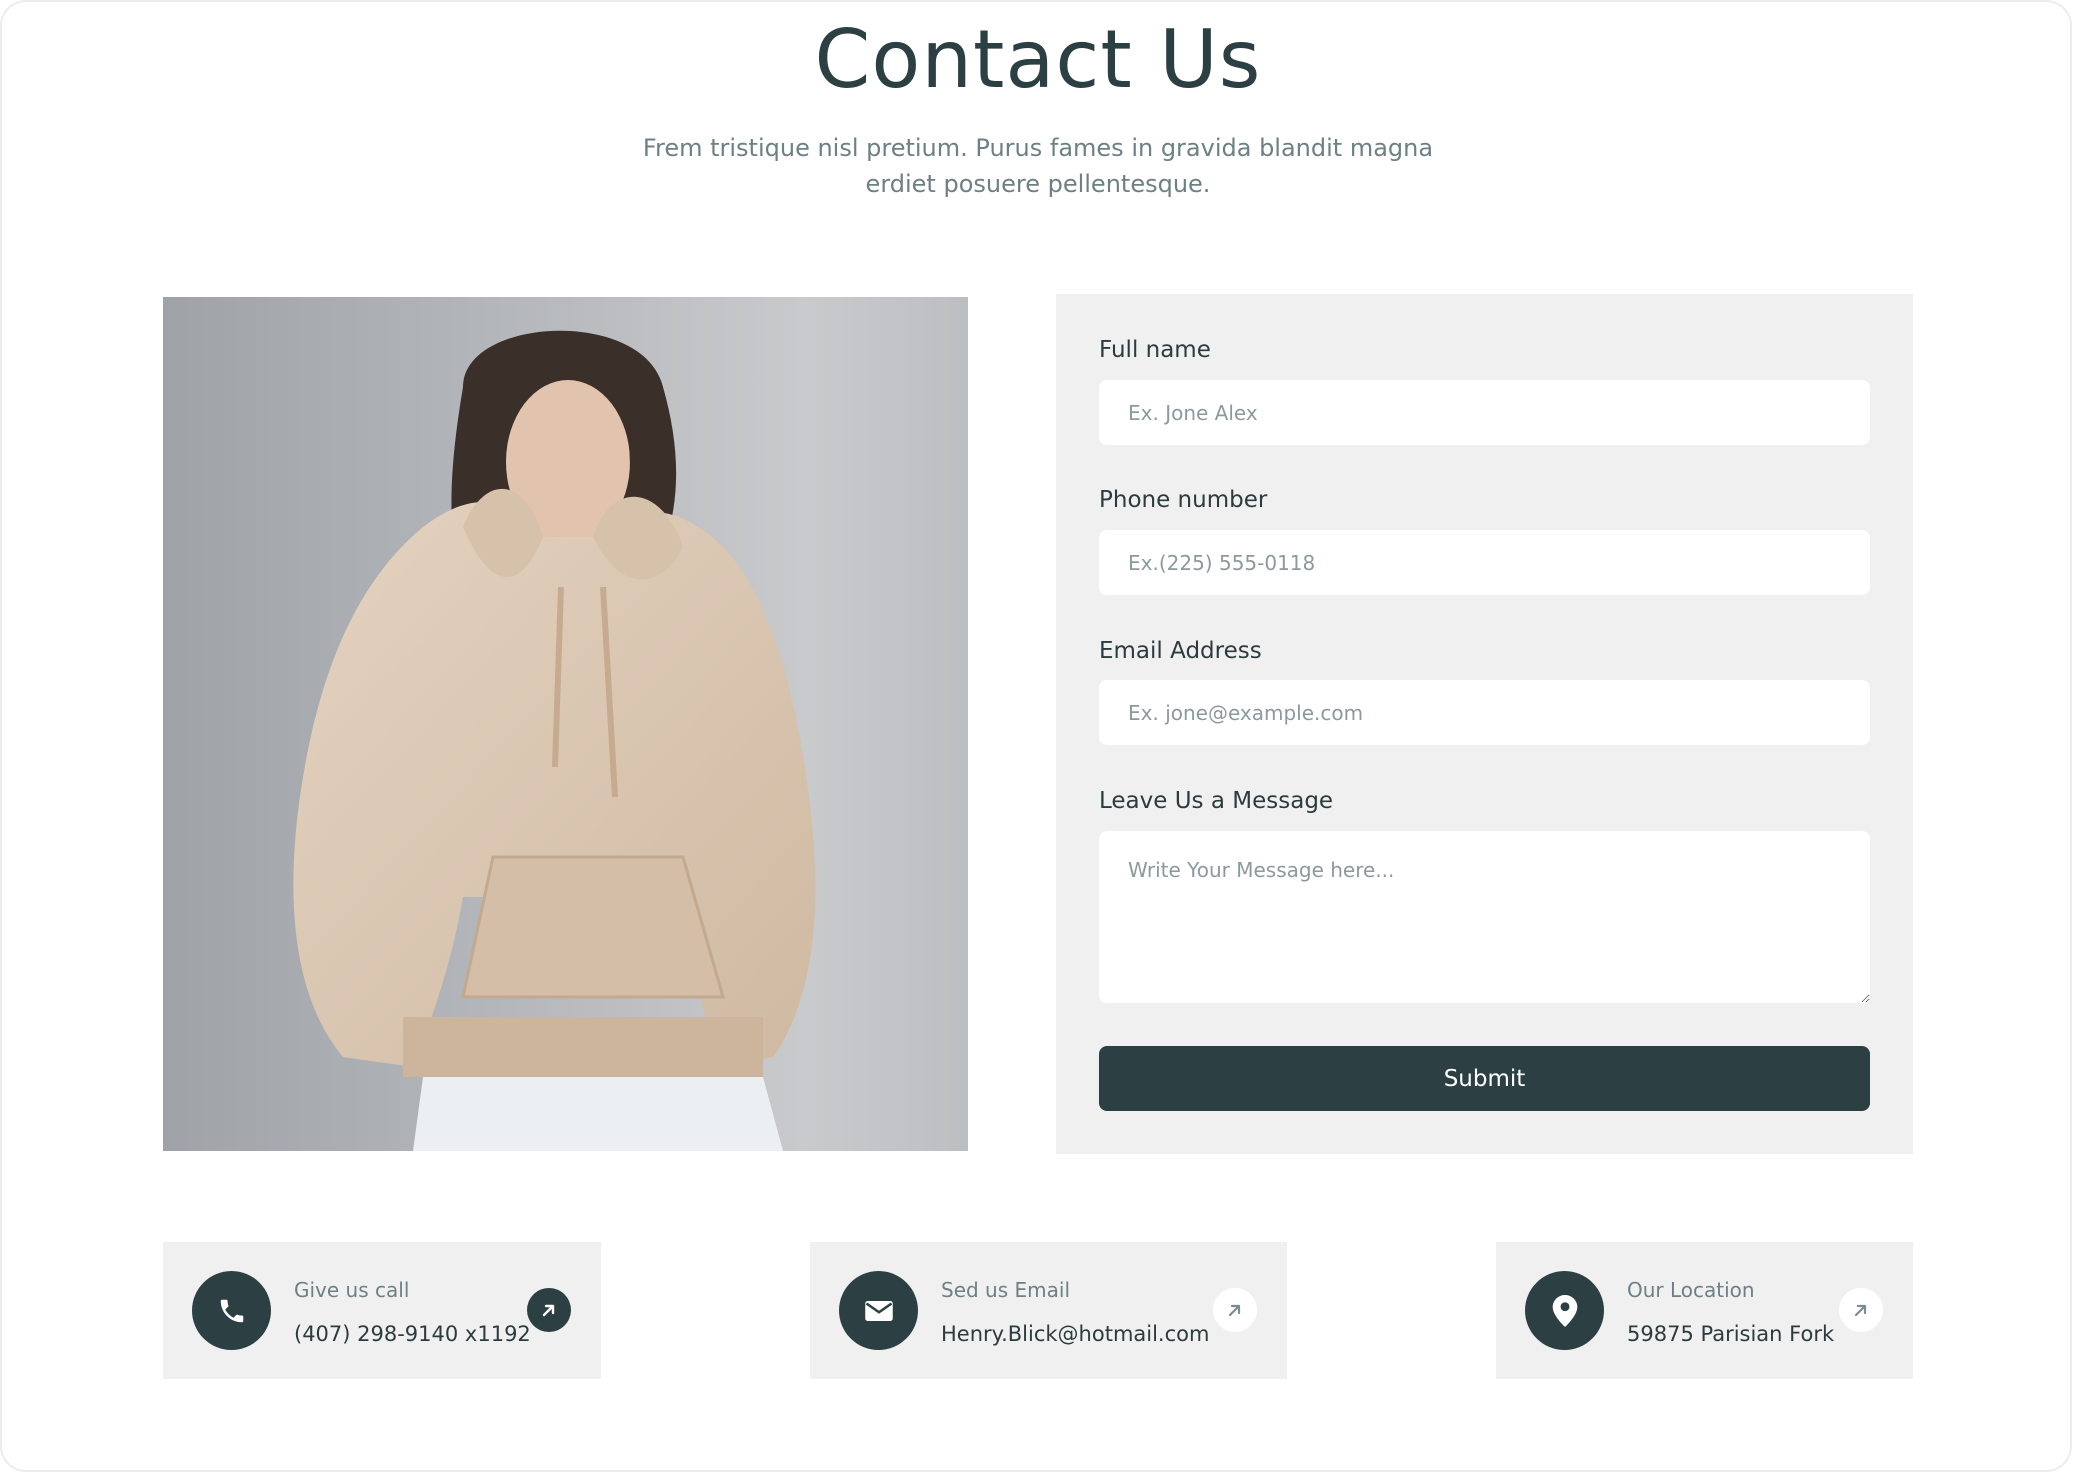 Image resolution: width=2076 pixels, height=1476 pixels. What do you see at coordinates (1216, 801) in the screenshot?
I see `message-label: Leave Us a Message` at bounding box center [1216, 801].